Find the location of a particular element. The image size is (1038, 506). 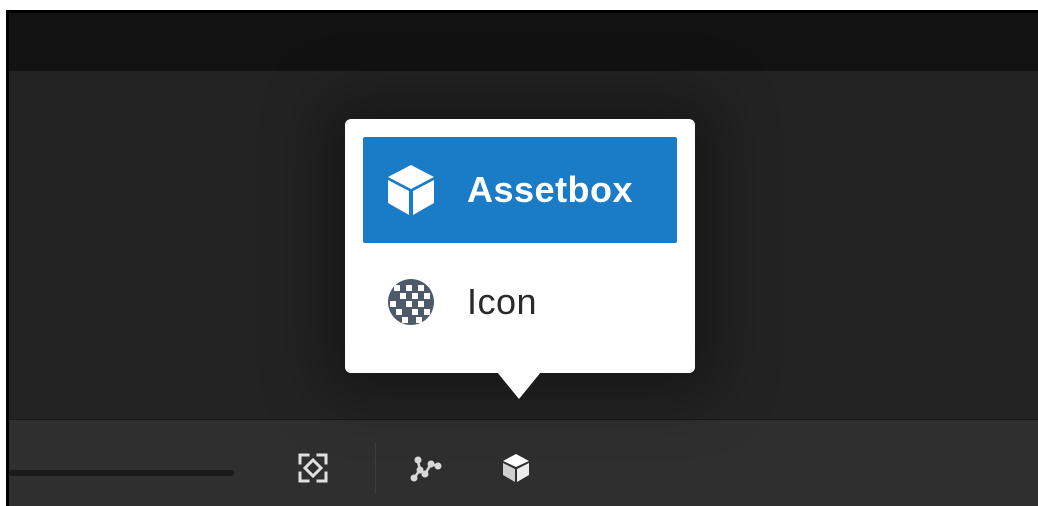

focus-frame-icon is located at coordinates (313, 468).